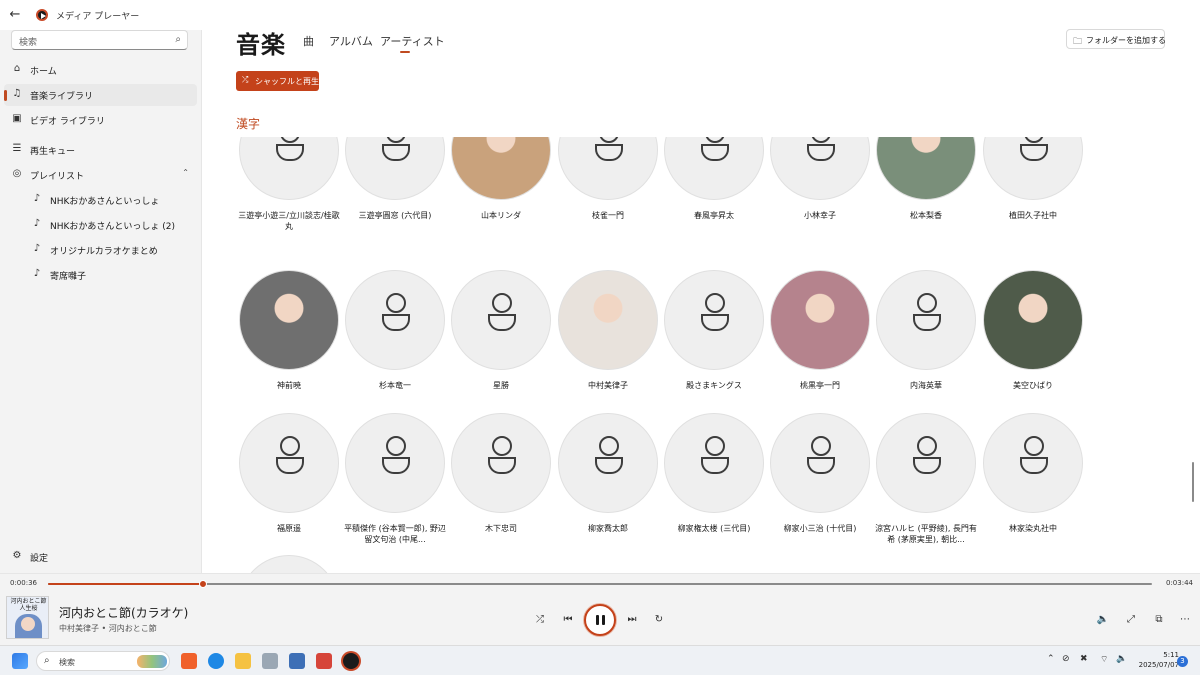  What do you see at coordinates (600, 584) in the screenshot?
I see `seek-bar` at bounding box center [600, 584].